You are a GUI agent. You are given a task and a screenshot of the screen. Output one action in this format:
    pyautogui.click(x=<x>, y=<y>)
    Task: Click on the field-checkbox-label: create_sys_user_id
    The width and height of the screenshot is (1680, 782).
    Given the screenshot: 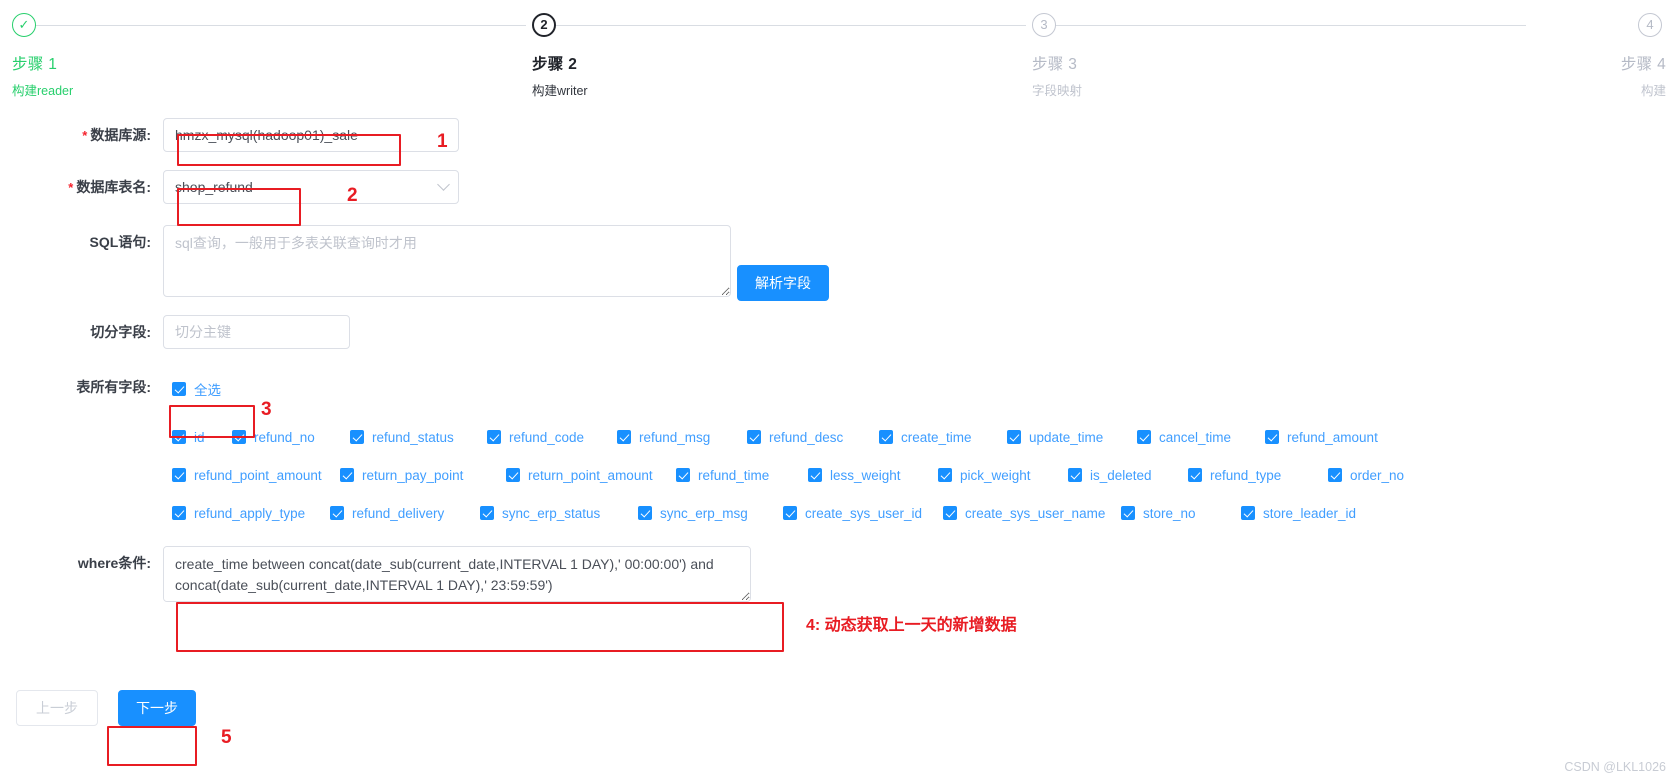 What is the action you would take?
    pyautogui.click(x=864, y=513)
    